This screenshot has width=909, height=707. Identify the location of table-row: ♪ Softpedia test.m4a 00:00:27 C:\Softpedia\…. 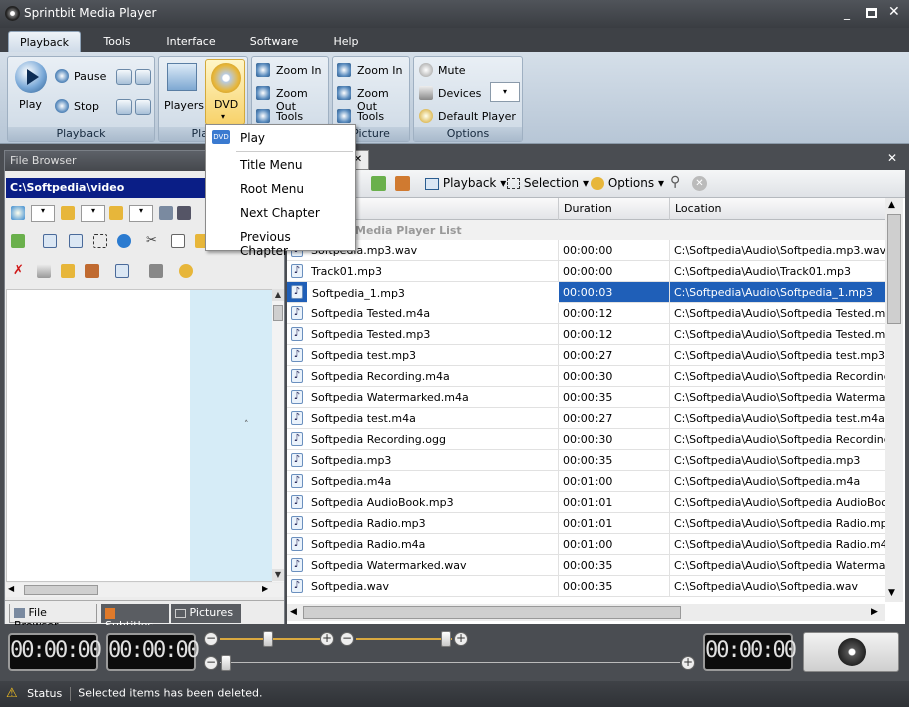
(586, 418).